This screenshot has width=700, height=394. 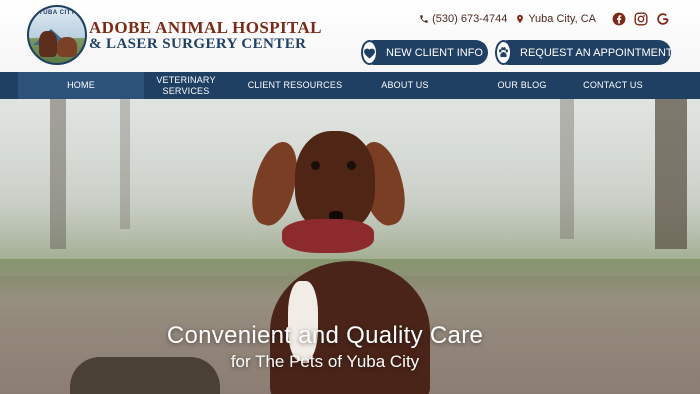 I want to click on new-client-info-label: NEW CLIENT INFO, so click(x=434, y=52).